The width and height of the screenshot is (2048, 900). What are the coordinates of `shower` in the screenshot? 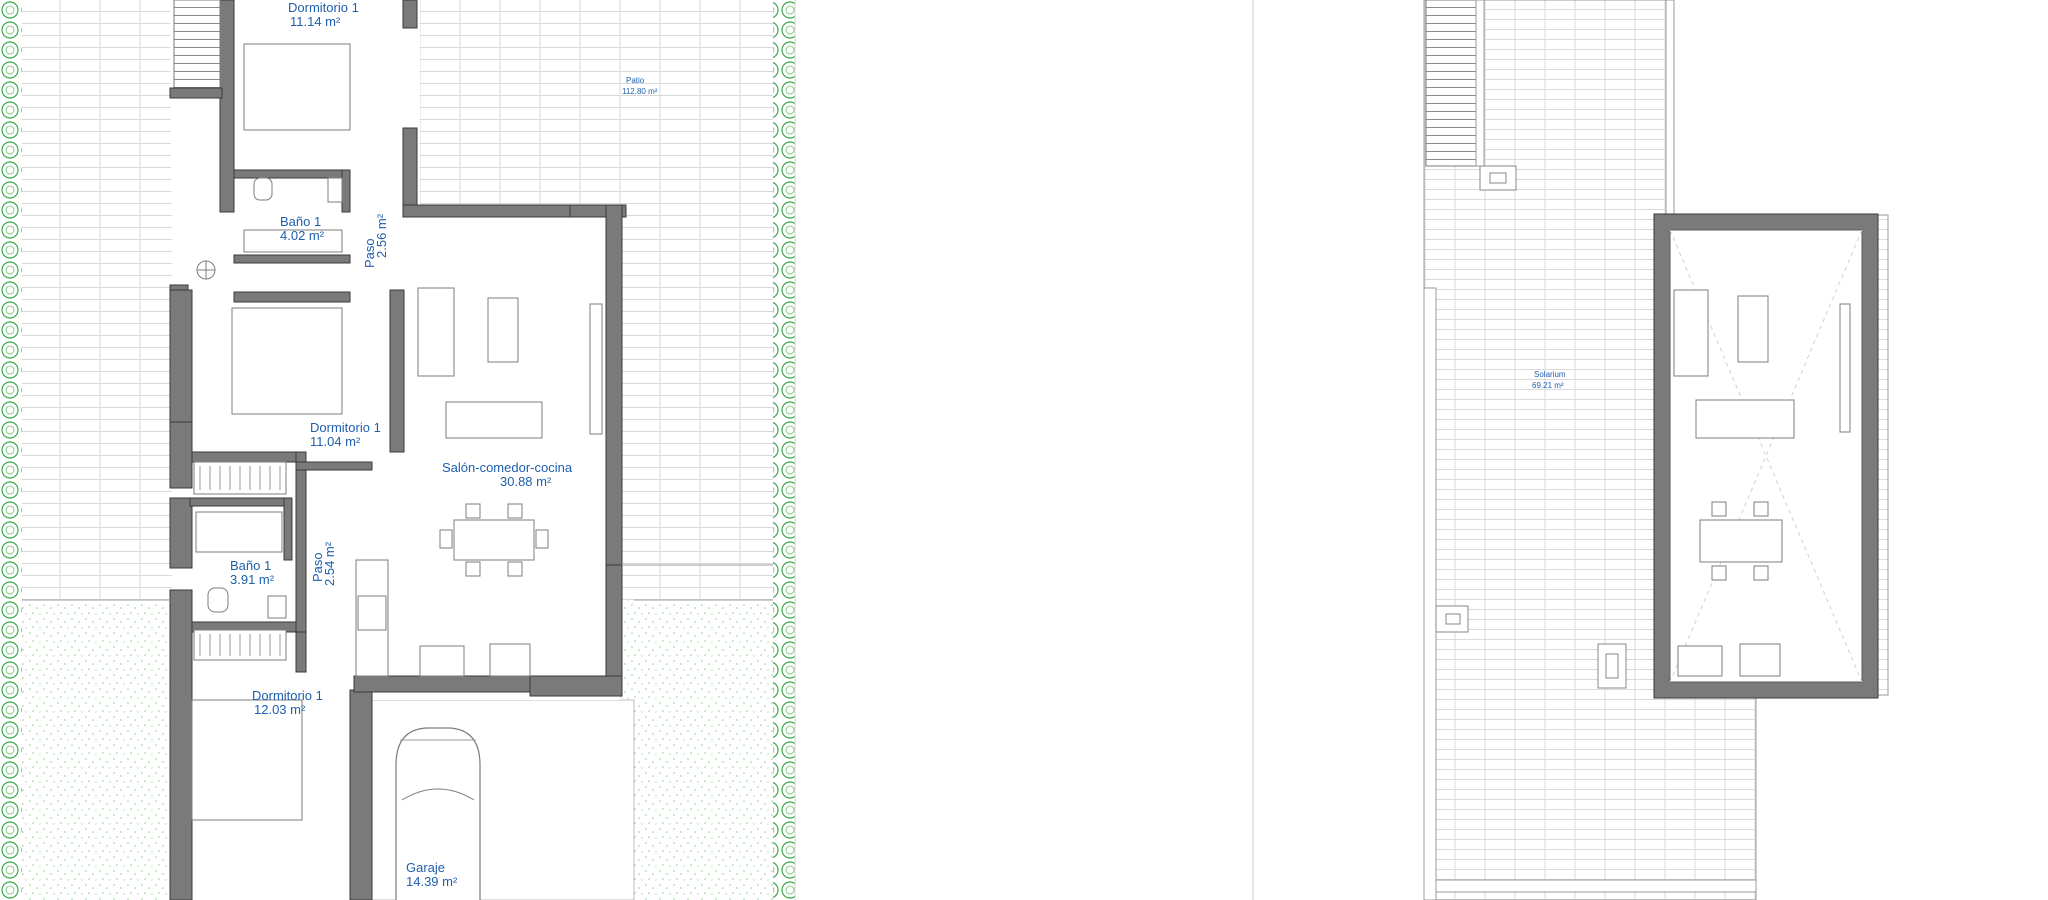 It's located at (239, 532).